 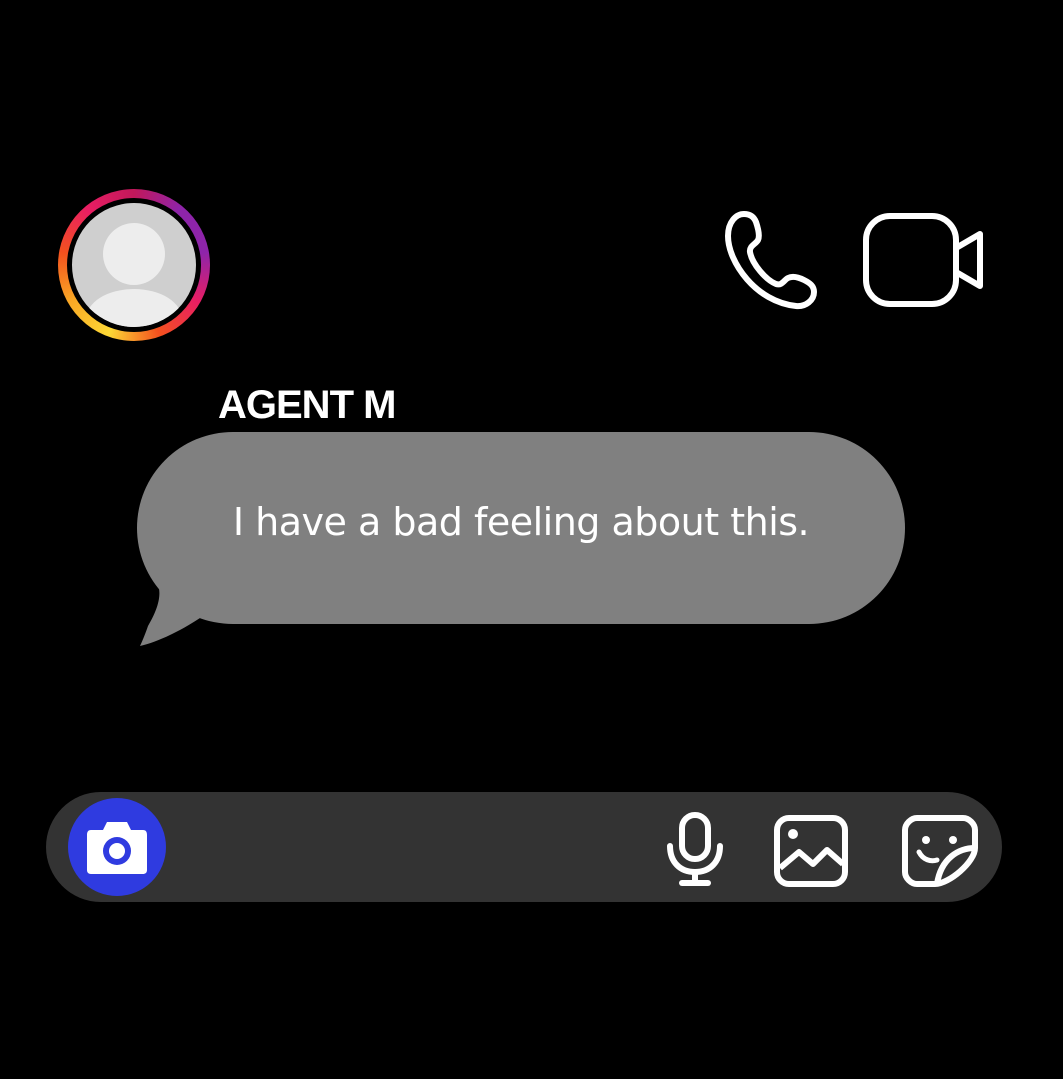 I want to click on camera-button, so click(x=117, y=847).